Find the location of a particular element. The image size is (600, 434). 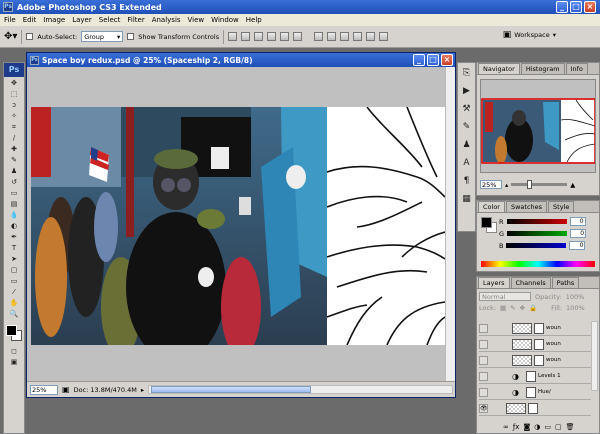

blur-tool-icon: 💧 is located at coordinates (14, 215).